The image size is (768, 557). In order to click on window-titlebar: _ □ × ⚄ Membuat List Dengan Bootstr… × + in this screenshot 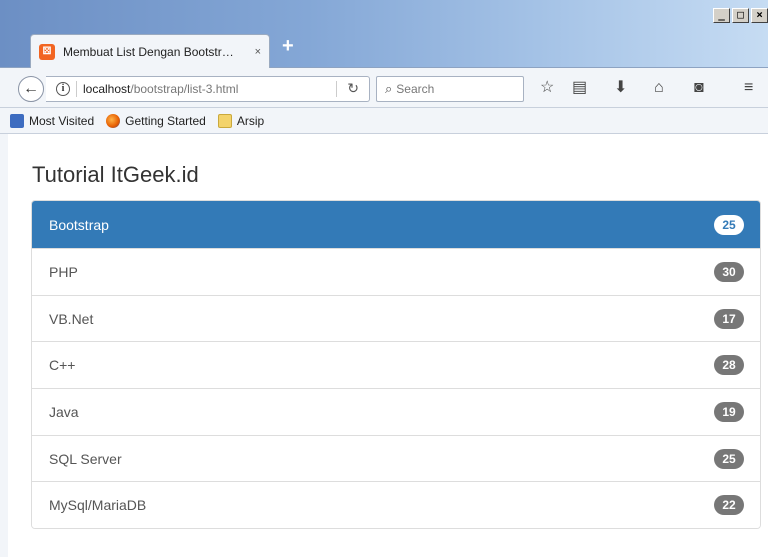, I will do `click(384, 34)`.